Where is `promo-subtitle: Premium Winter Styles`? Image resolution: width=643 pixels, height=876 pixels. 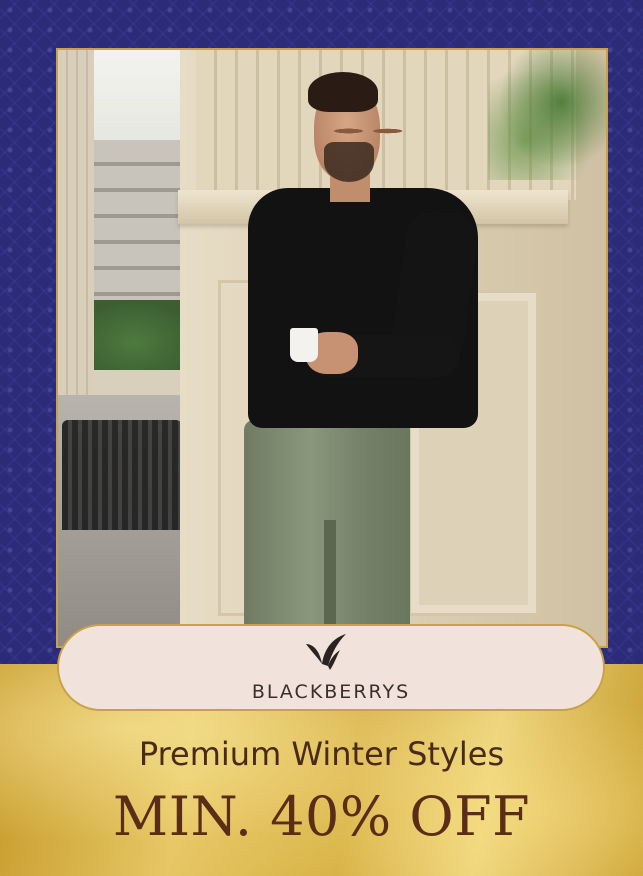 promo-subtitle: Premium Winter Styles is located at coordinates (321, 754).